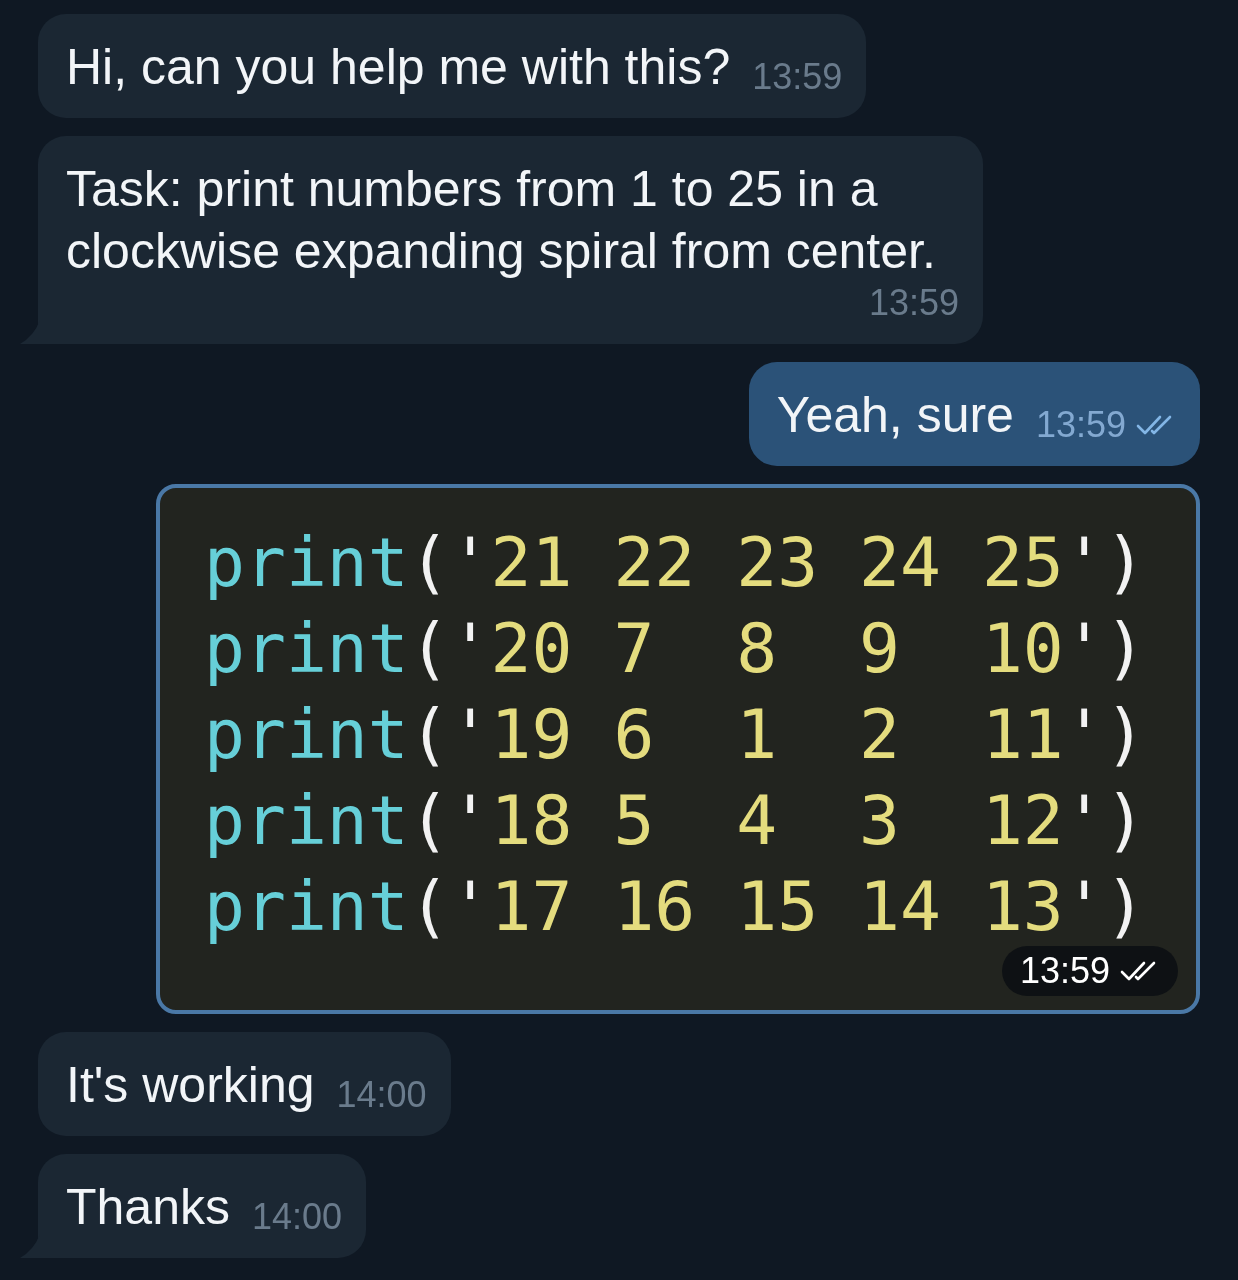  Describe the element at coordinates (148, 1207) in the screenshot. I see `message-text: Thanks` at that location.